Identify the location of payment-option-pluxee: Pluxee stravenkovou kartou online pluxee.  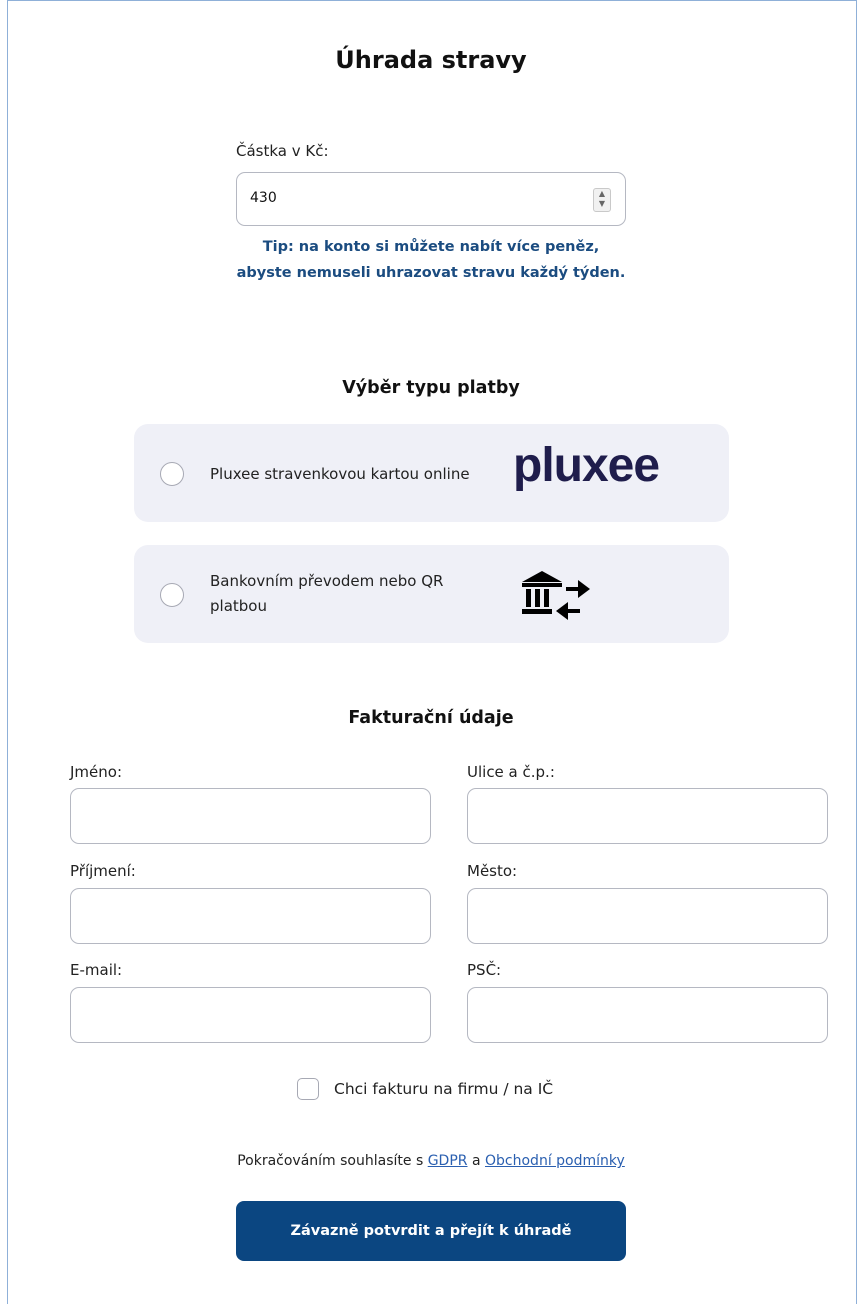
(431, 473).